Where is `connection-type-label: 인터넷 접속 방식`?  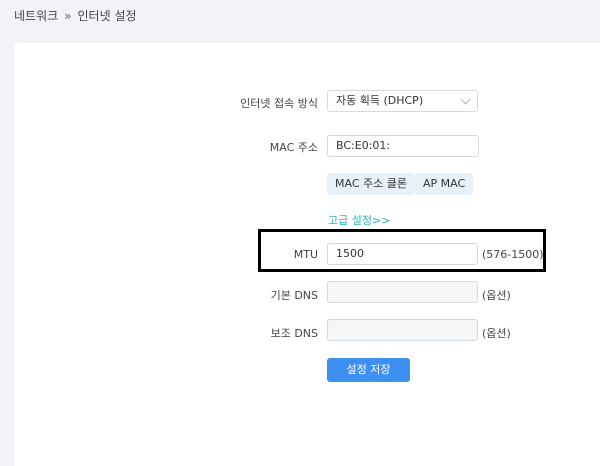 connection-type-label: 인터넷 접속 방식 is located at coordinates (279, 103).